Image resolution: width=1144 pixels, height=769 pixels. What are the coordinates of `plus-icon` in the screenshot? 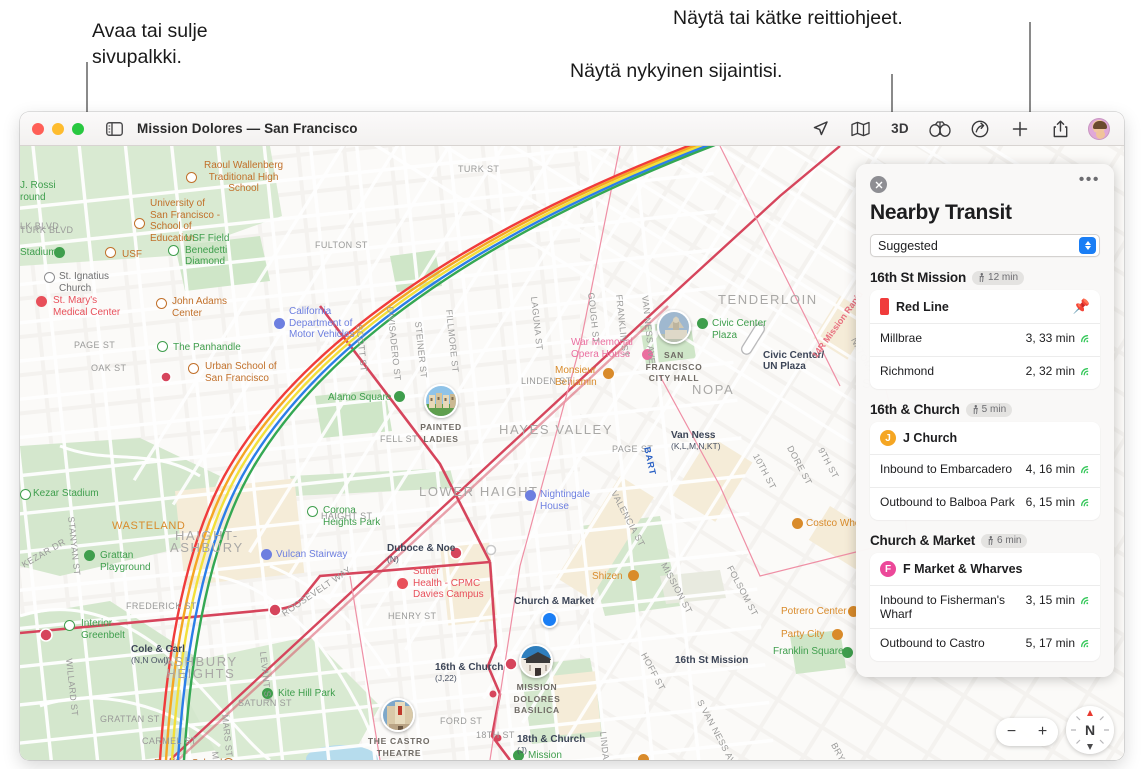 It's located at (1020, 128).